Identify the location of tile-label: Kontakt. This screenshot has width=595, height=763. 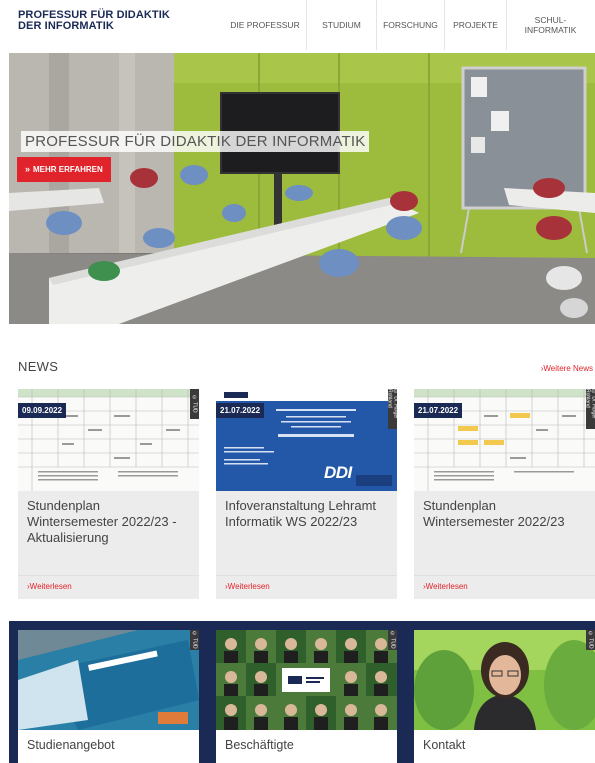
(444, 745).